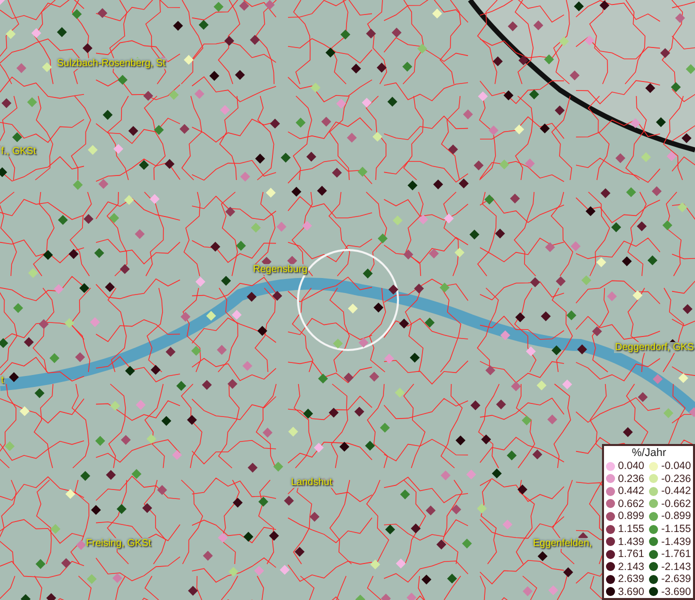 The image size is (695, 600). What do you see at coordinates (676, 478) in the screenshot?
I see `legend-value: -0.236` at bounding box center [676, 478].